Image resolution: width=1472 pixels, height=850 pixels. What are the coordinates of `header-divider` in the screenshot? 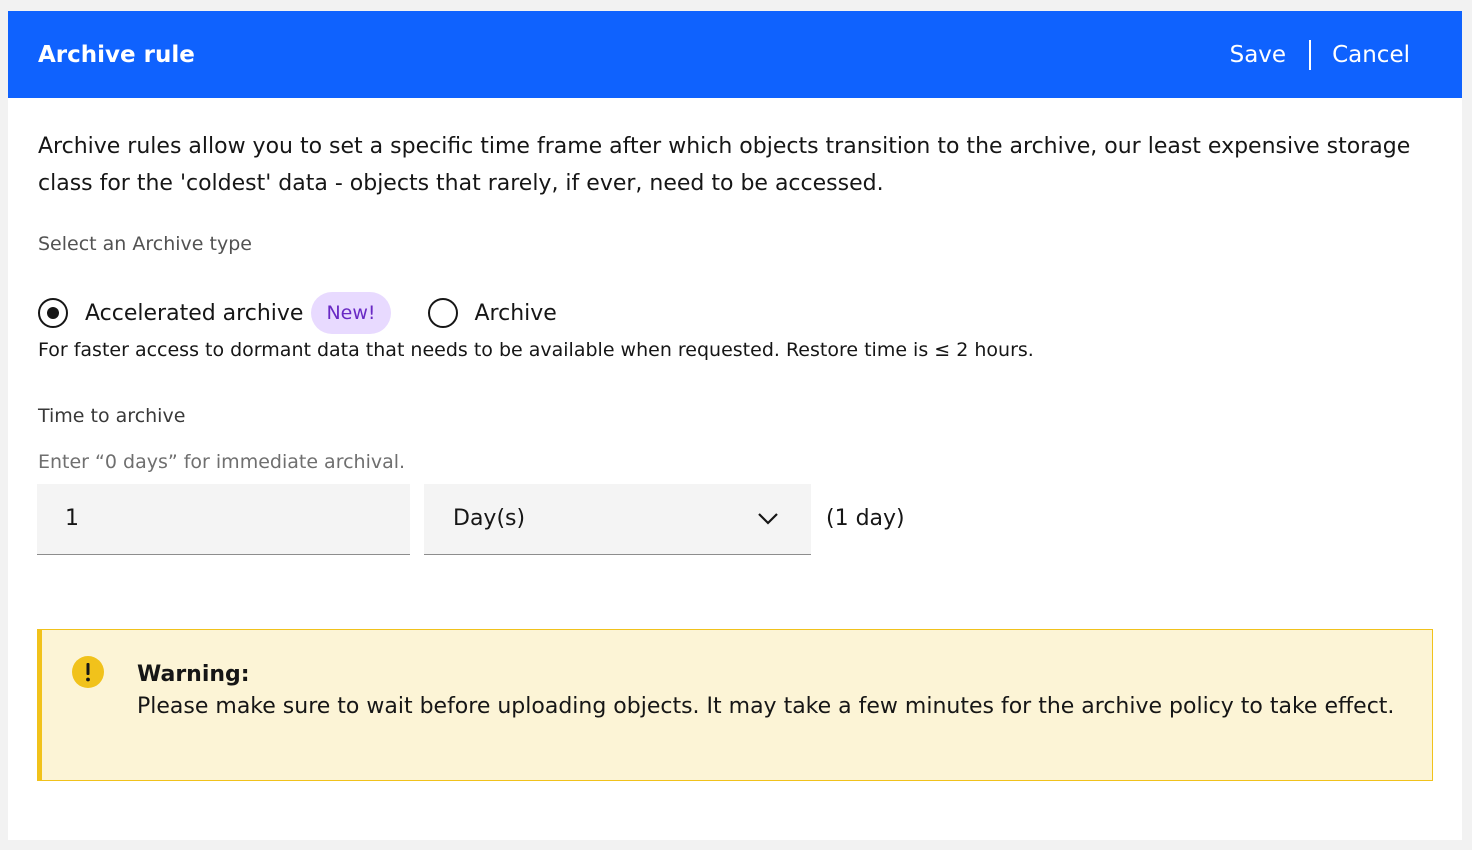 It's located at (1310, 55).